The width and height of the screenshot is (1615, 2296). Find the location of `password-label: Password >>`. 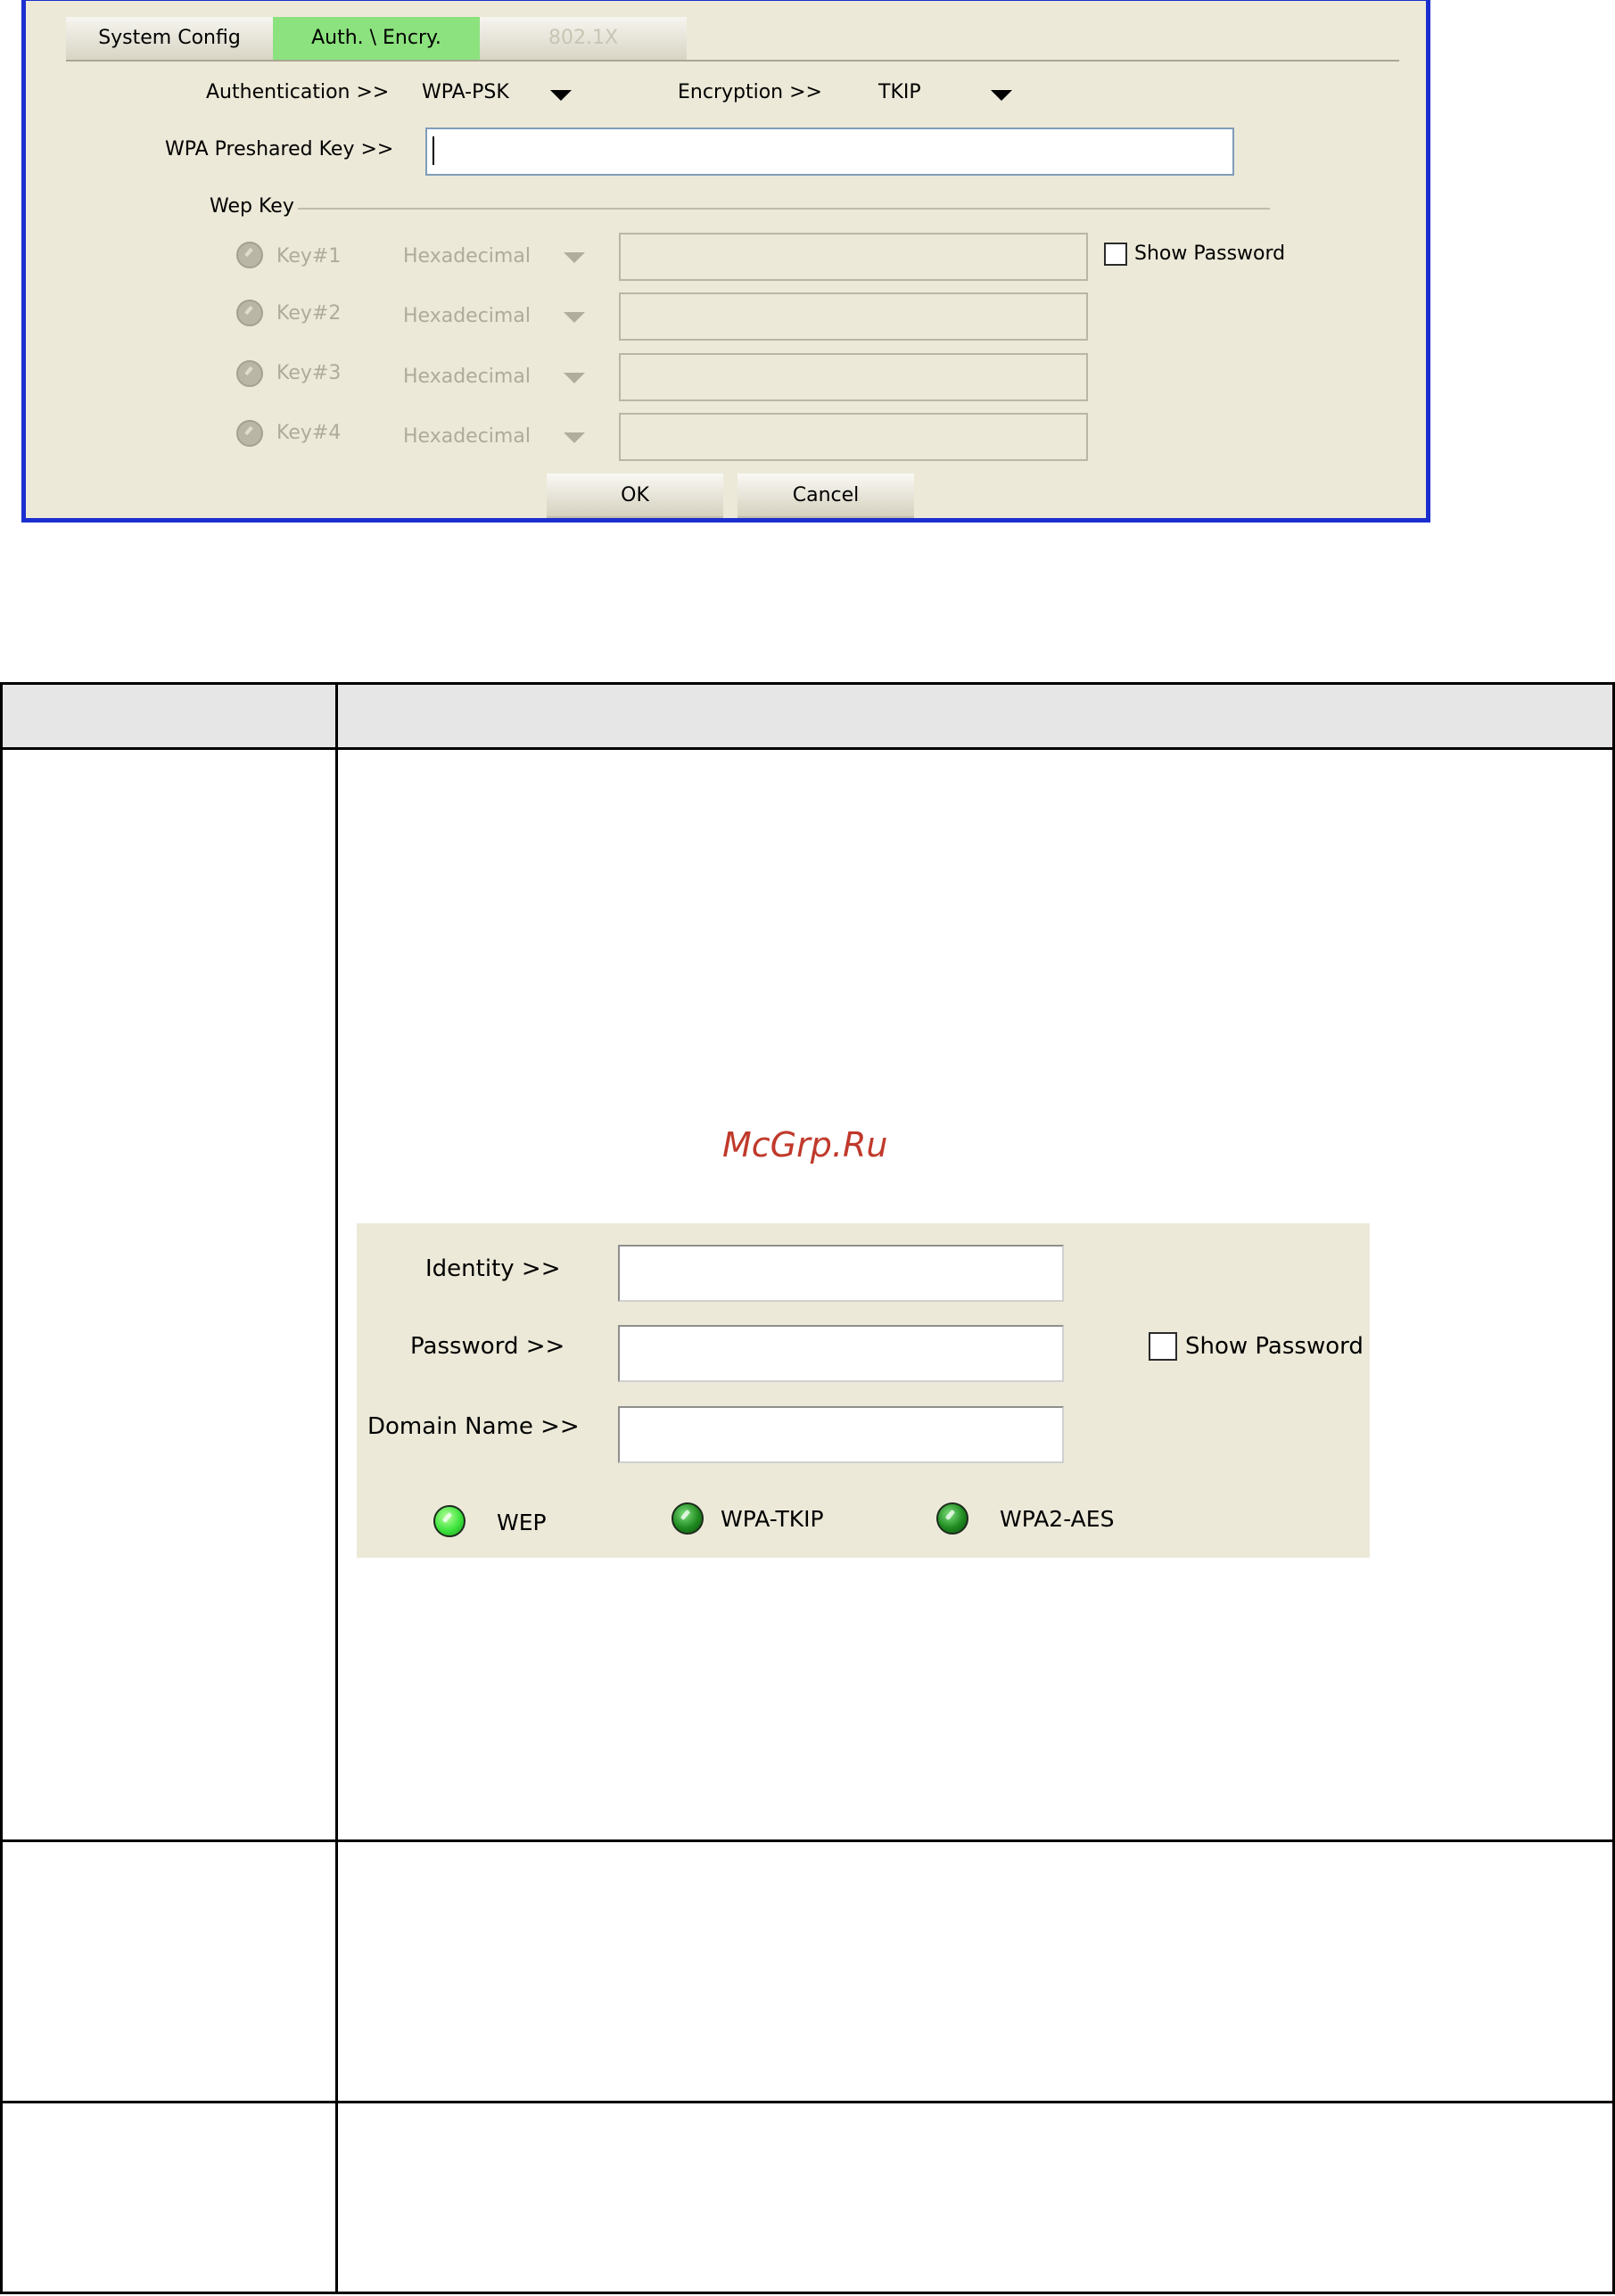

password-label: Password >> is located at coordinates (488, 1346).